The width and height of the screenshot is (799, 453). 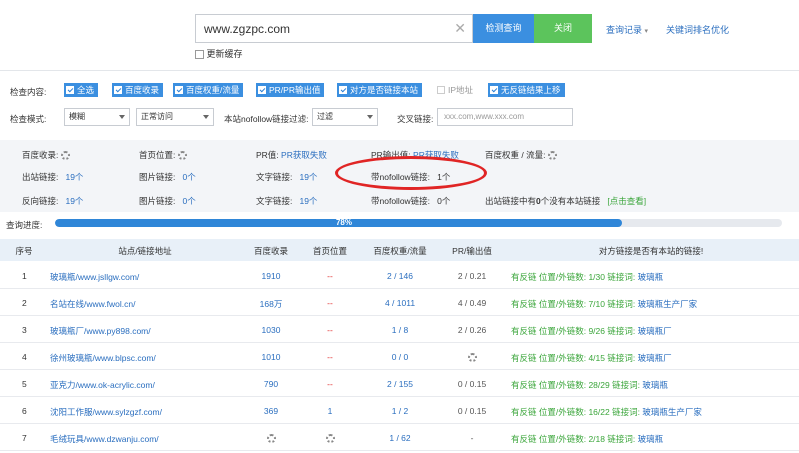 What do you see at coordinates (290, 90) in the screenshot?
I see `option-pr: PR/PR输出值` at bounding box center [290, 90].